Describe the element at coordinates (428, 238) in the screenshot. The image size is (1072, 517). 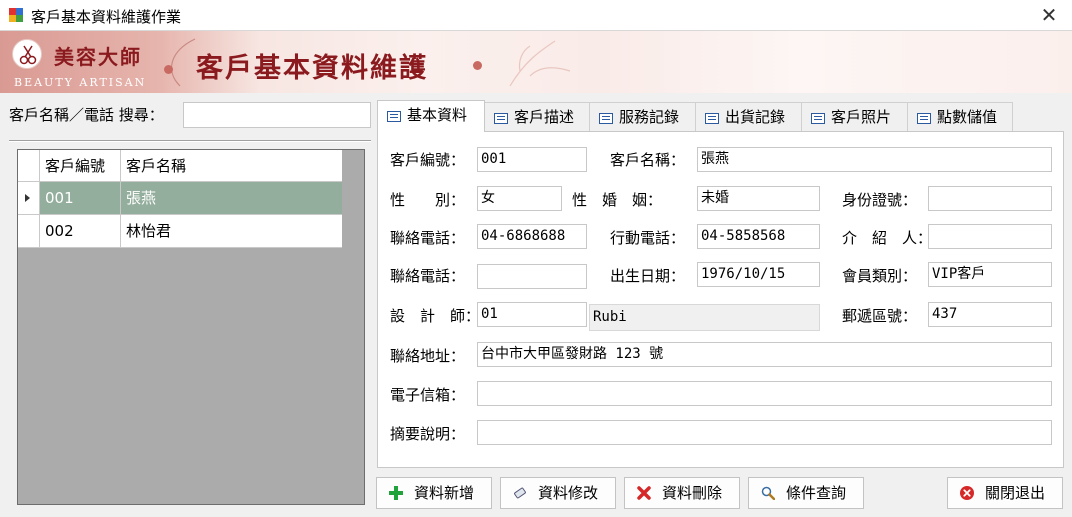
I see `phone-label: 聯絡電話：` at that location.